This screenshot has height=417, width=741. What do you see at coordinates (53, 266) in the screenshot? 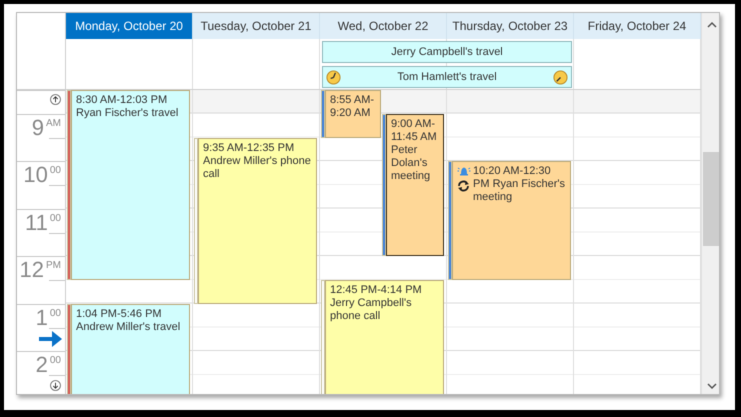
I see `hour-suffix: PM` at bounding box center [53, 266].